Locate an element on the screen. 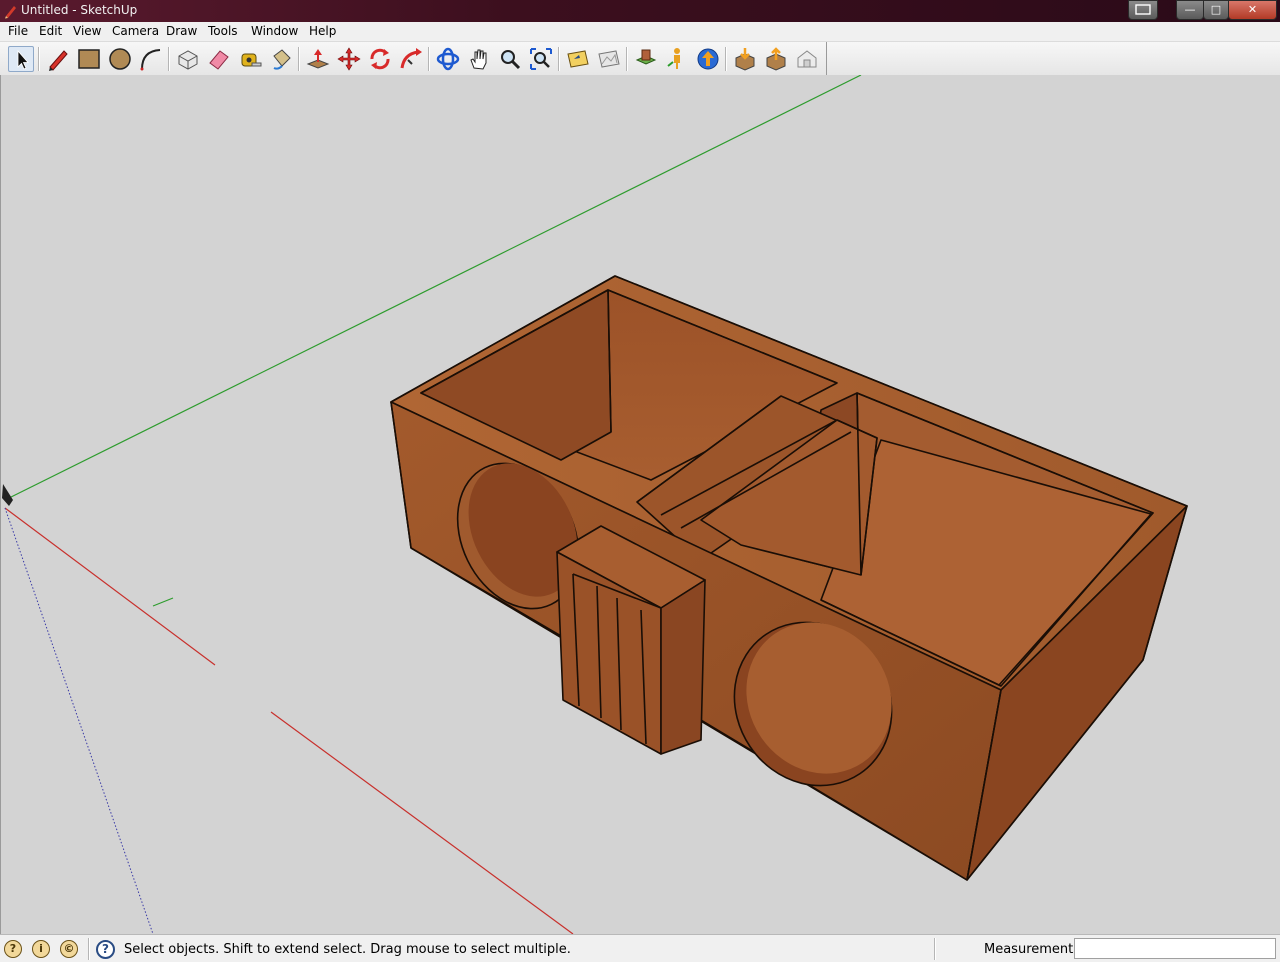 The width and height of the screenshot is (1280, 962). share-model-icon is located at coordinates (708, 59).